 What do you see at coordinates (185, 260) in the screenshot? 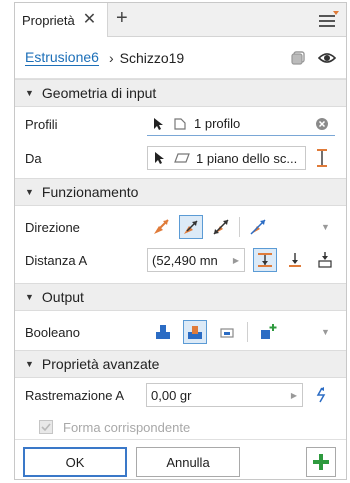
I see `distance-value: (52,490 mn` at bounding box center [185, 260].